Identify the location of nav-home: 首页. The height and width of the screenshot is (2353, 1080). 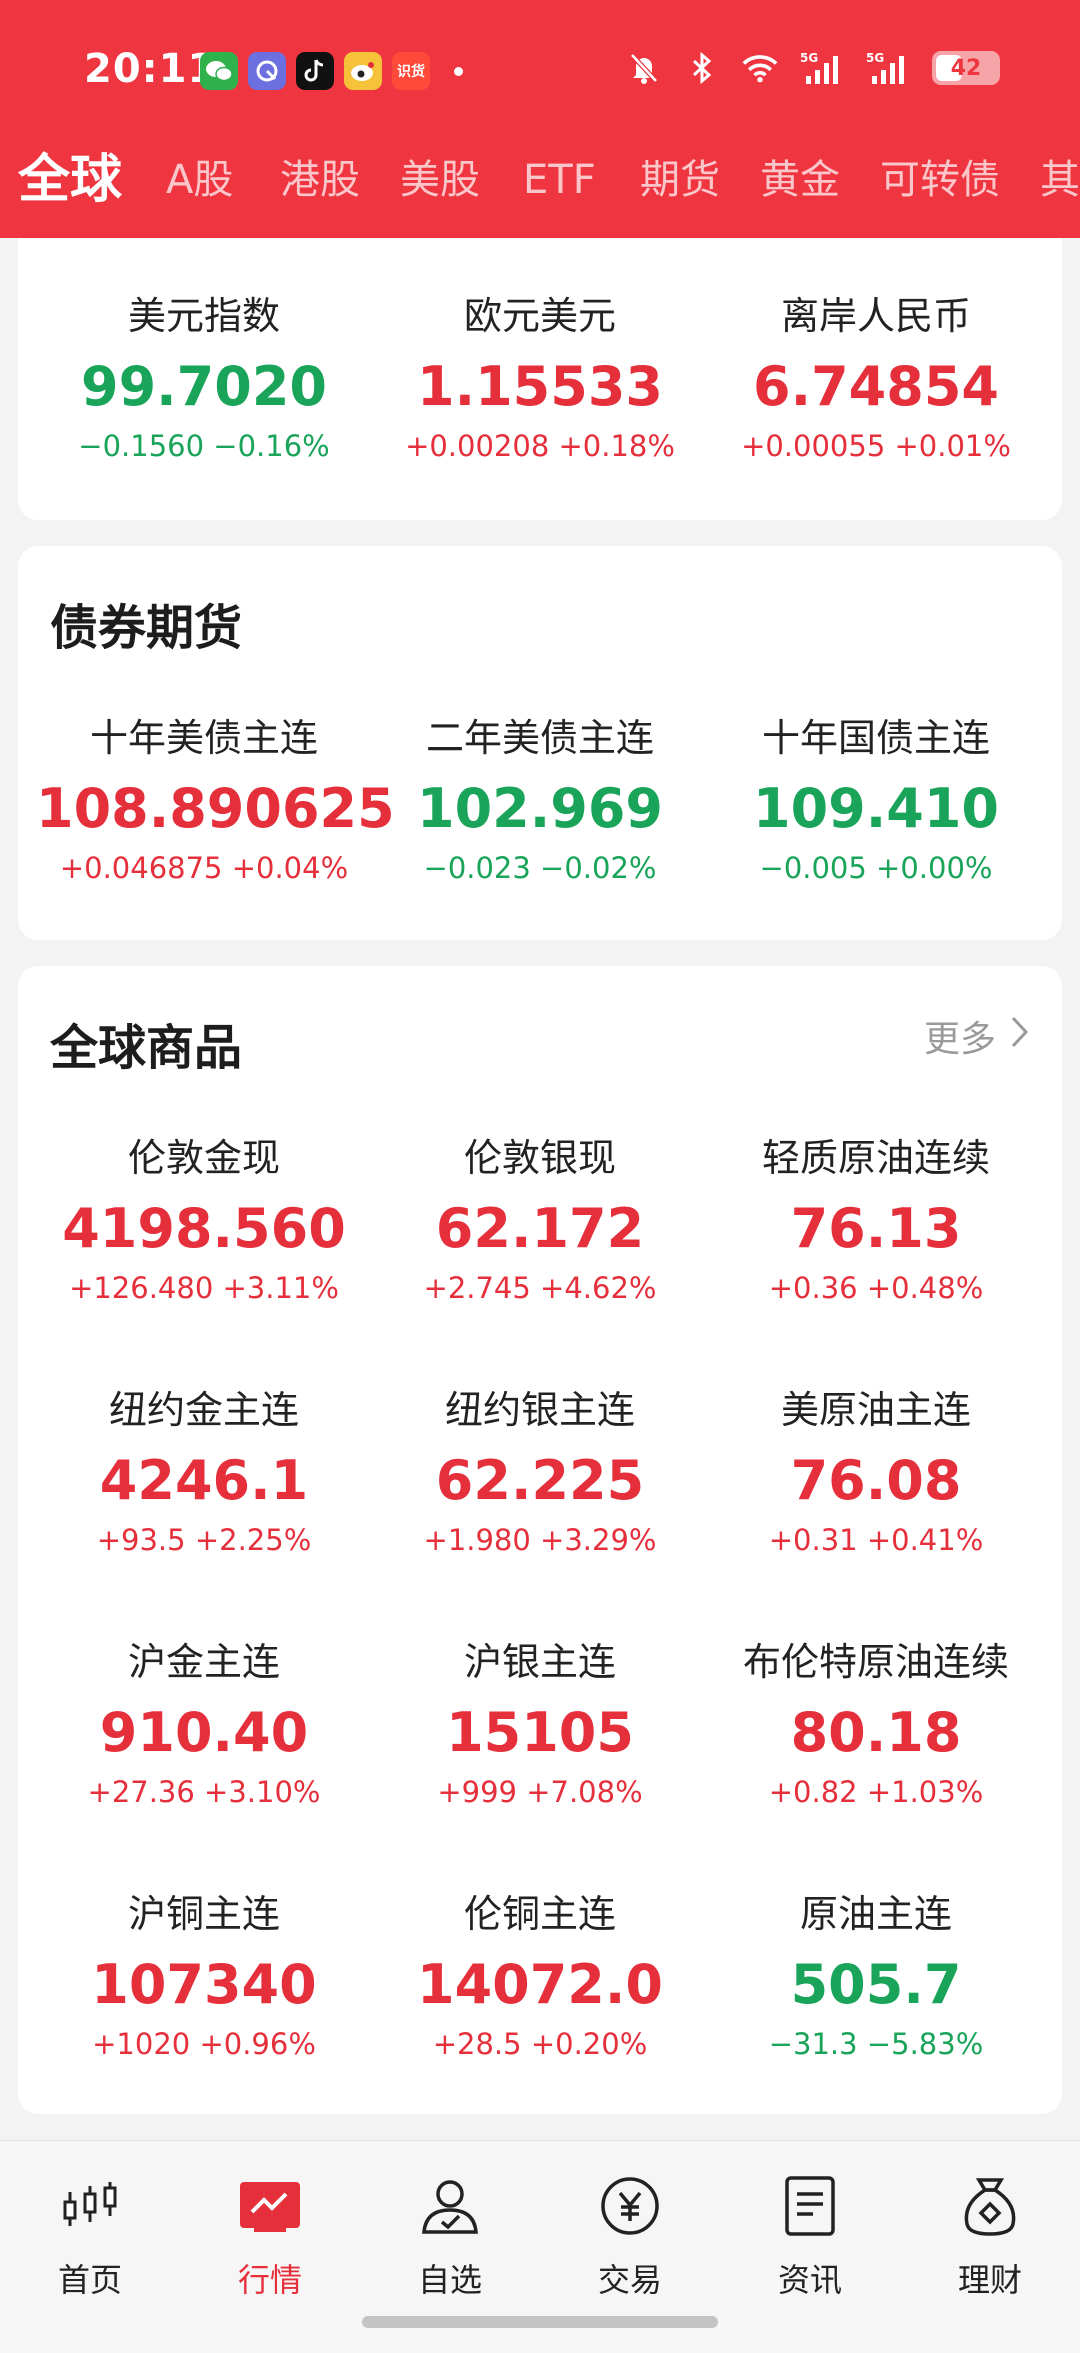
(90, 2236).